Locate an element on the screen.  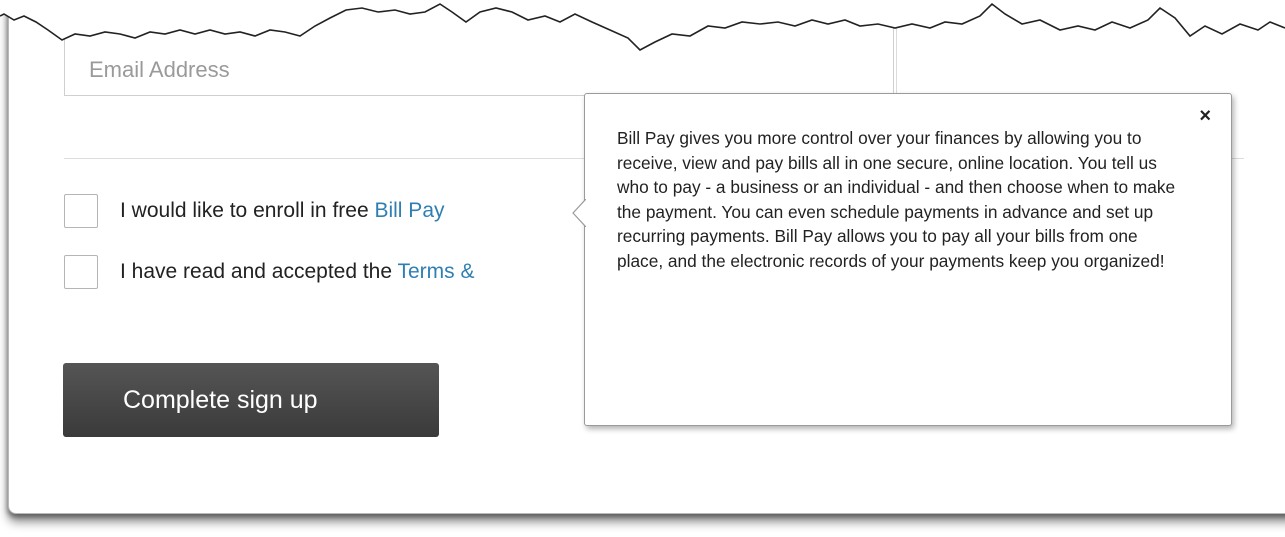
terms-accept-label: I have read and accepted the Terms & is located at coordinates (297, 272).